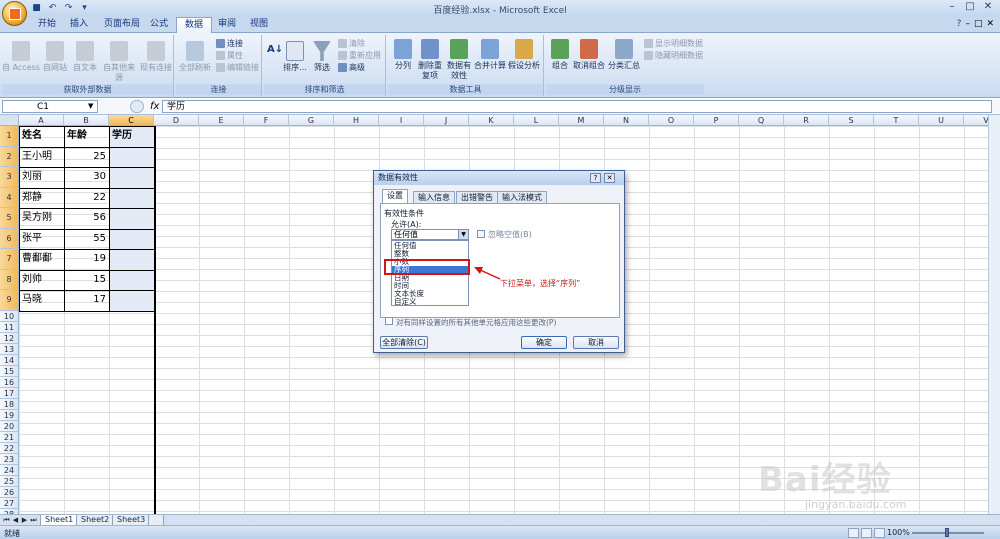 The height and width of the screenshot is (539, 1000). I want to click on column-header: J, so click(446, 120).